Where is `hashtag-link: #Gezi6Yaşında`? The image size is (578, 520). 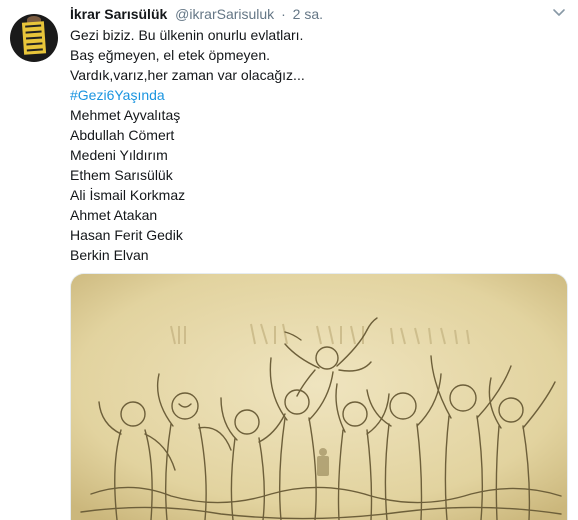
hashtag-link: #Gezi6Yaşında is located at coordinates (315, 95).